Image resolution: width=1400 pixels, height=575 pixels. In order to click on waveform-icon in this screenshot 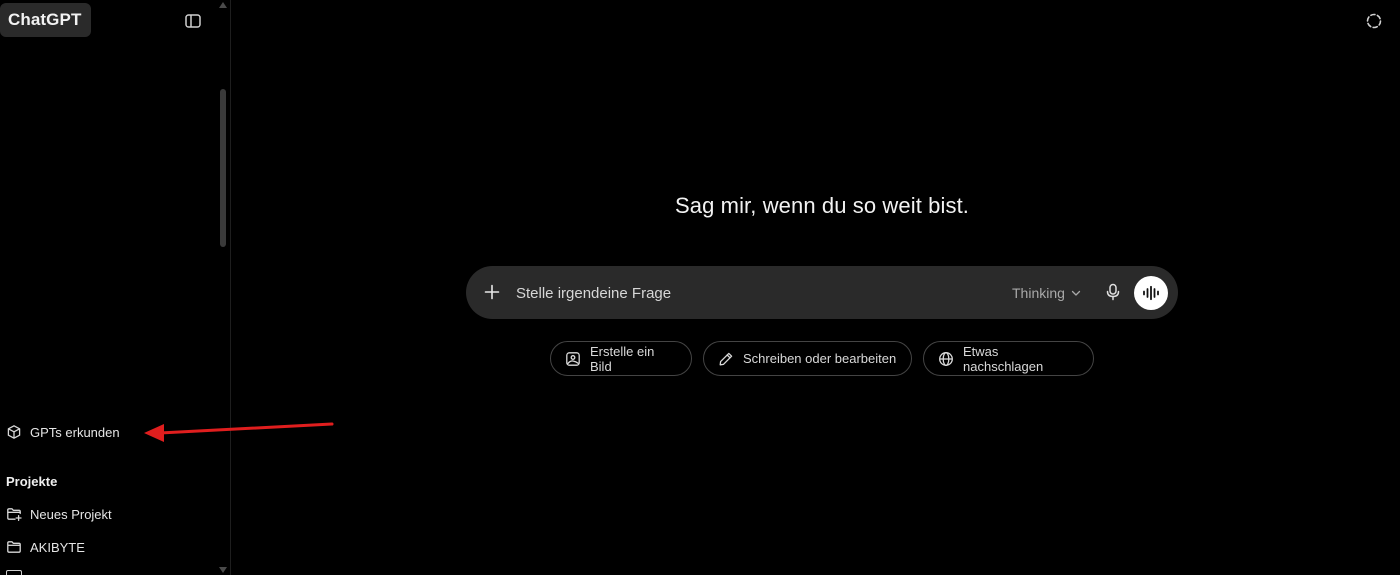, I will do `click(1151, 293)`.